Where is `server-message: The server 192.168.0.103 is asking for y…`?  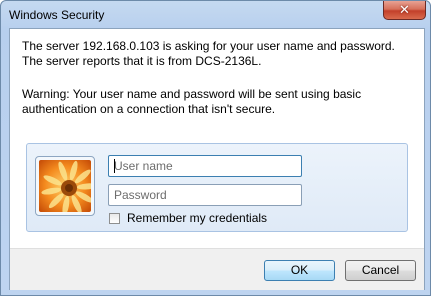 server-message: The server 192.168.0.103 is asking for y… is located at coordinates (208, 53).